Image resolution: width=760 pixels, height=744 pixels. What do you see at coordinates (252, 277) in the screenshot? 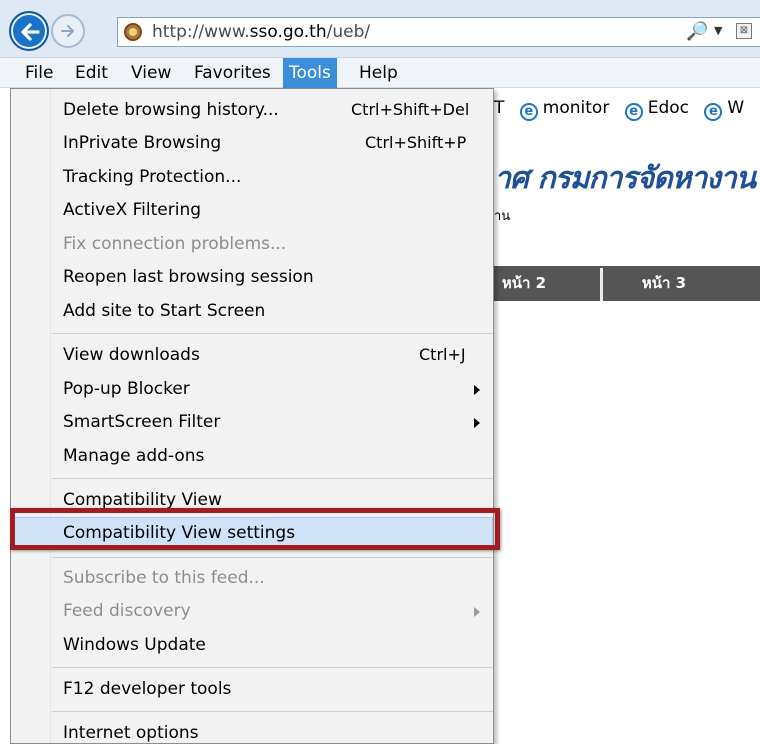
I see `menu-item-reopen-last-session: Reopen last browsing session` at bounding box center [252, 277].